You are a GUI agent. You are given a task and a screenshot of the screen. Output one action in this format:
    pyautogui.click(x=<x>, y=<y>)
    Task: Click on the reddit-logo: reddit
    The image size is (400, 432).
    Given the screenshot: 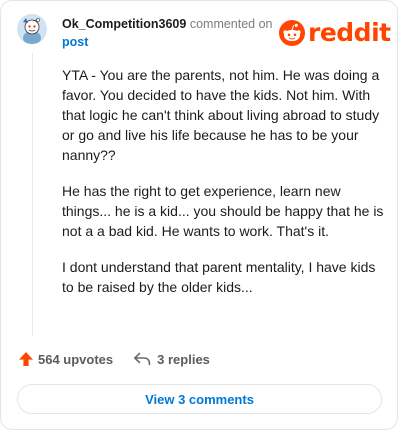 What is the action you would take?
    pyautogui.click(x=335, y=33)
    